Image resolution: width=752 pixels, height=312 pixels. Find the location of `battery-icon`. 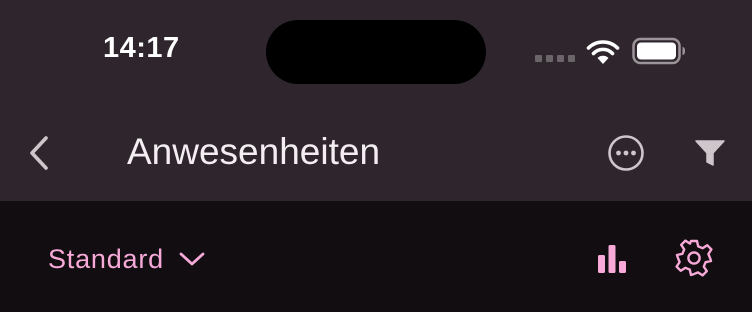

battery-icon is located at coordinates (658, 51).